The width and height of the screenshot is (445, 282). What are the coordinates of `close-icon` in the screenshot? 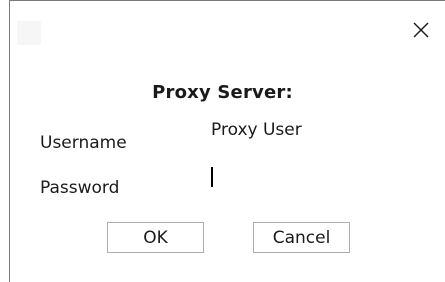 It's located at (421, 30).